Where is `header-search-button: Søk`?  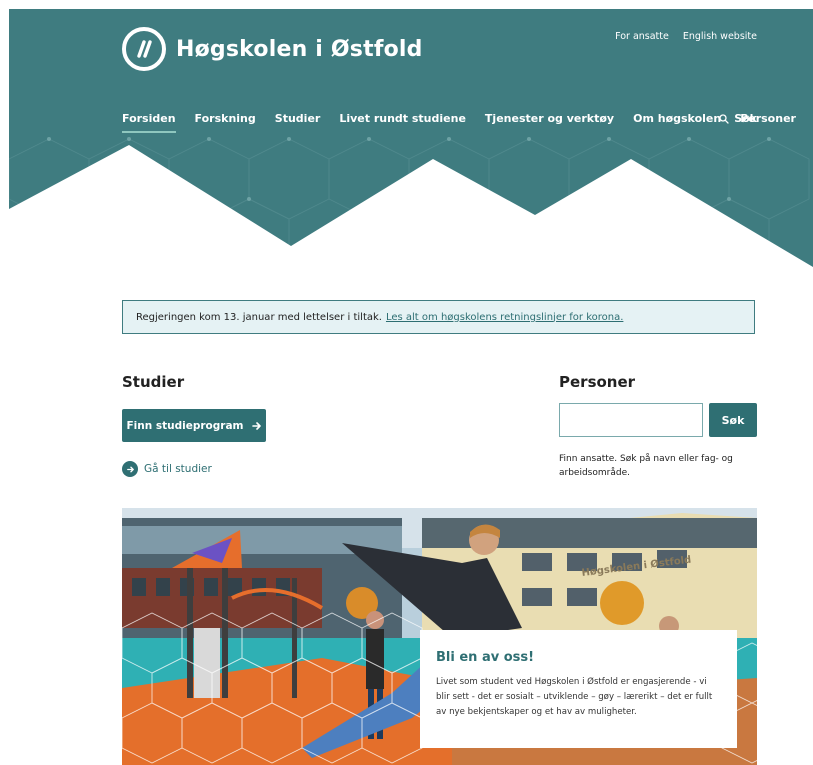 header-search-button: Søk is located at coordinates (738, 118).